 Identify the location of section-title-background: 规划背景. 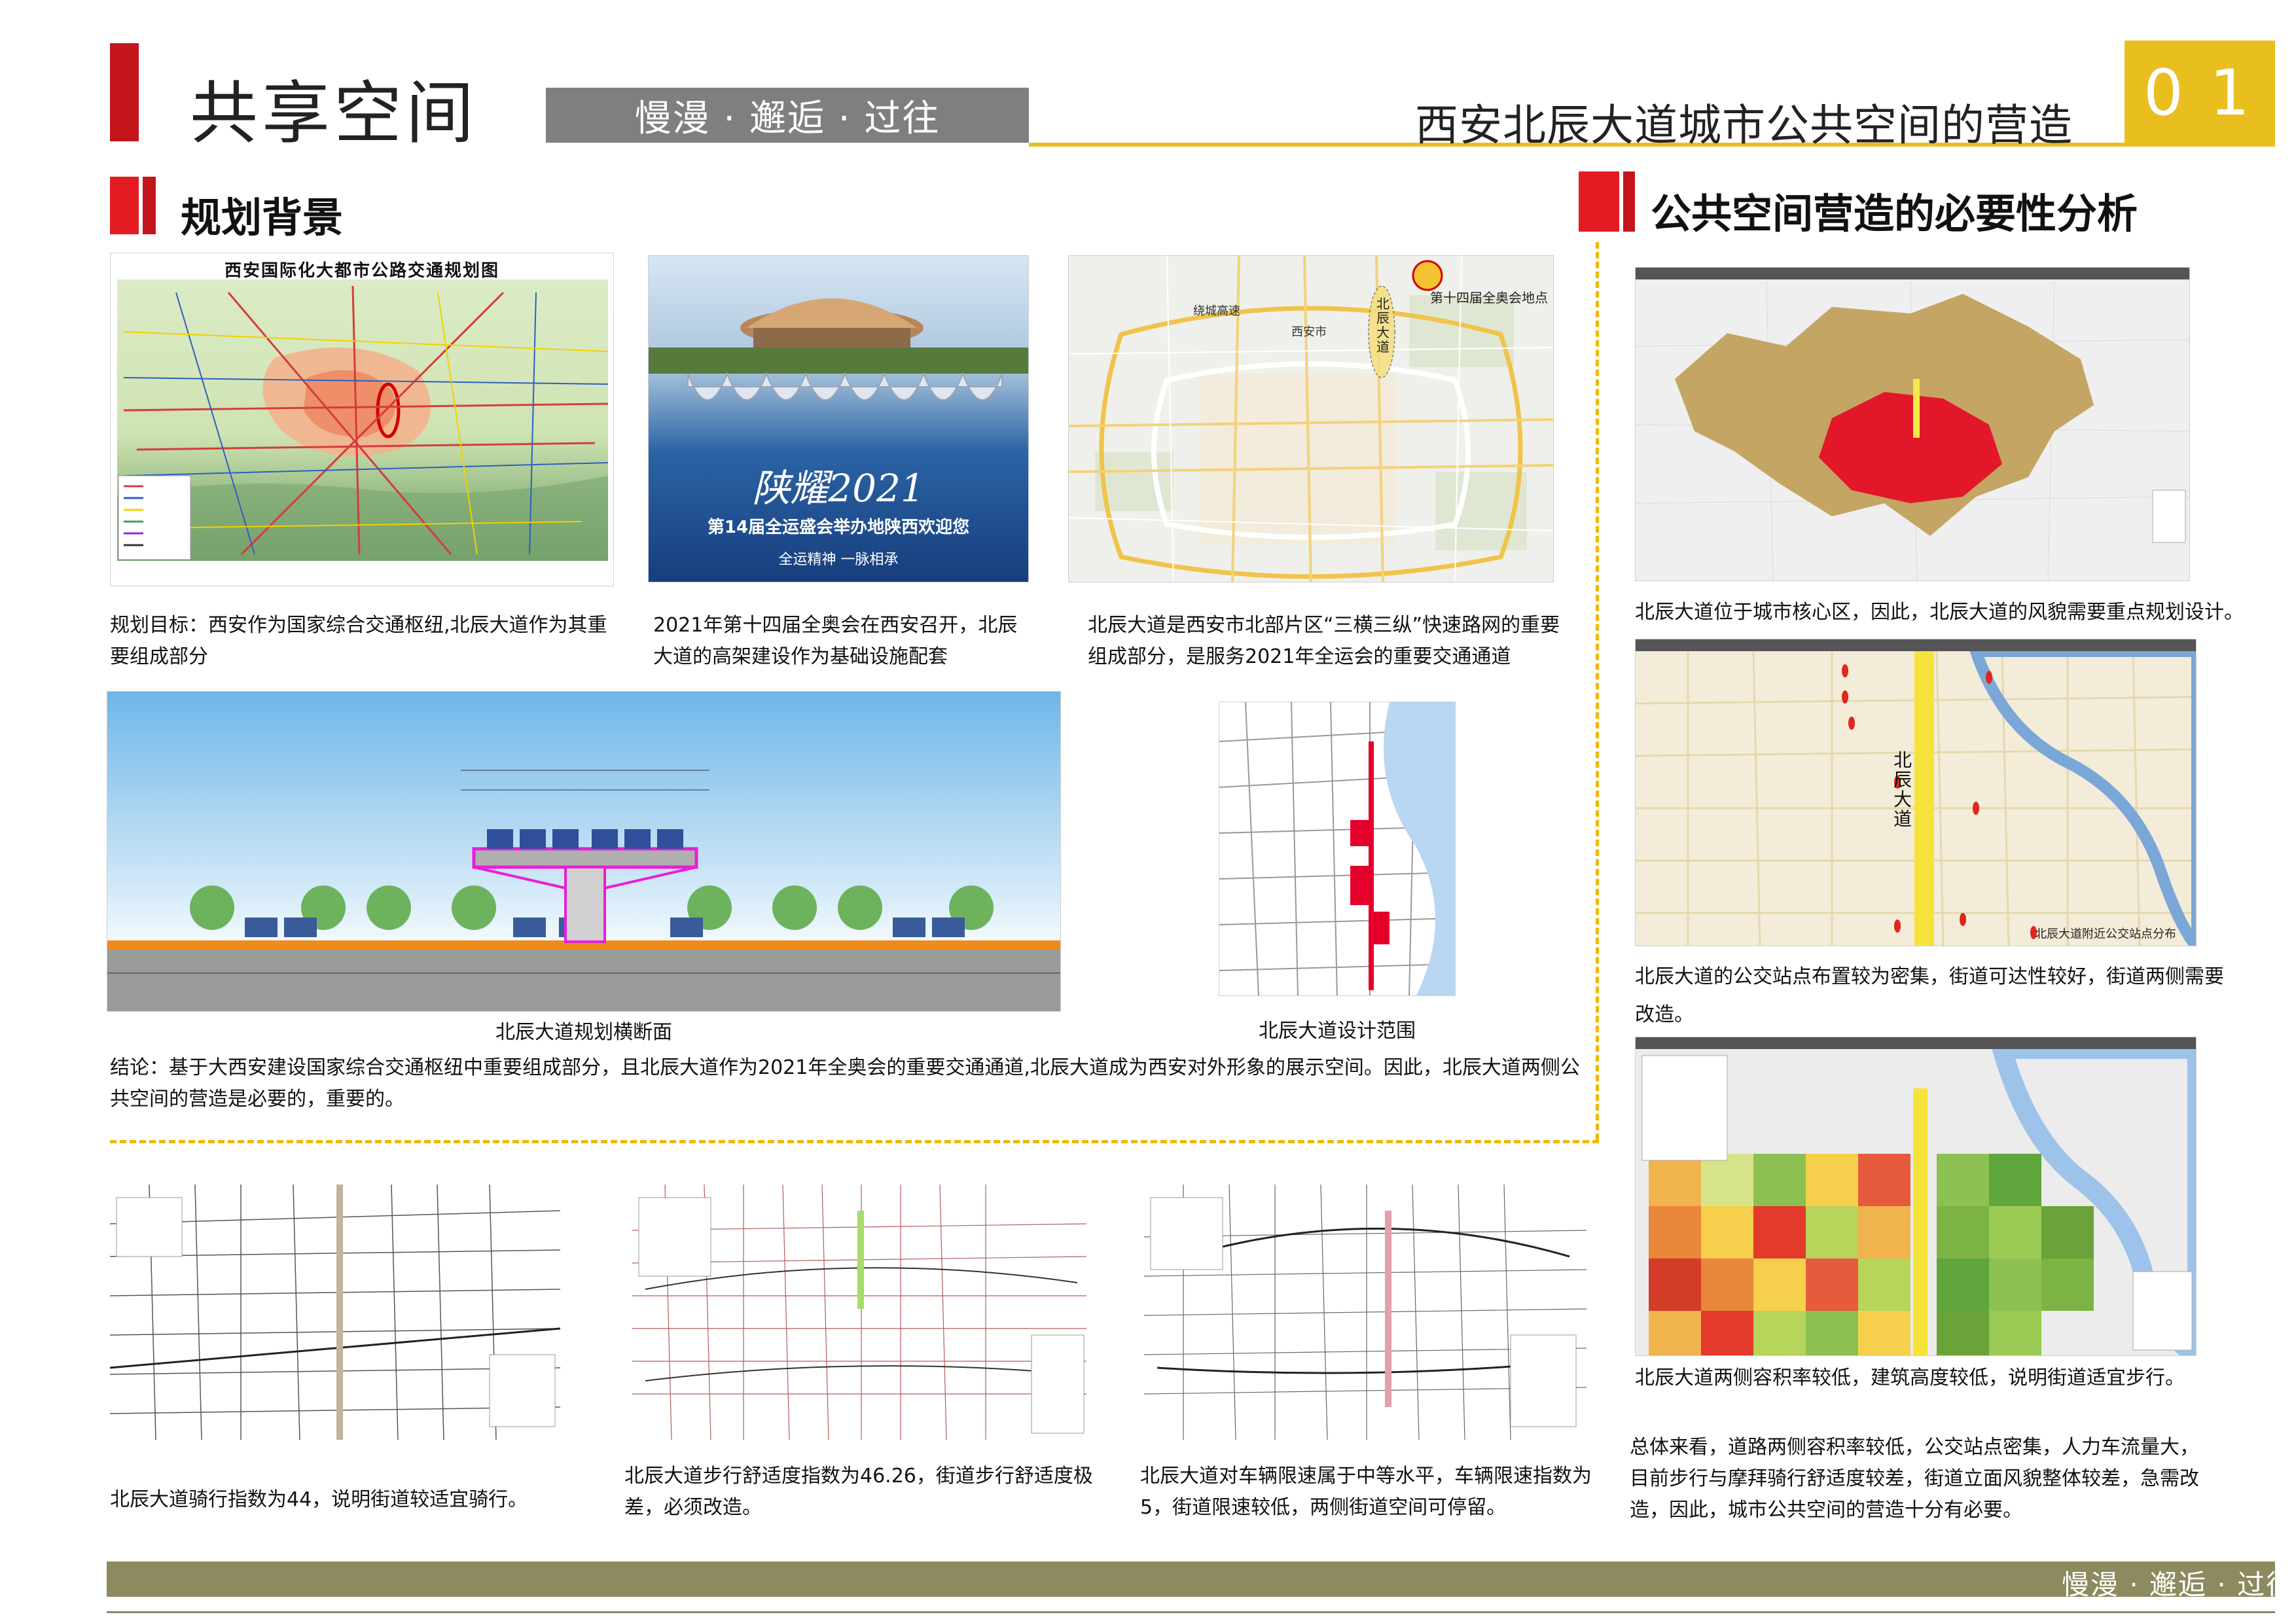
(262, 218).